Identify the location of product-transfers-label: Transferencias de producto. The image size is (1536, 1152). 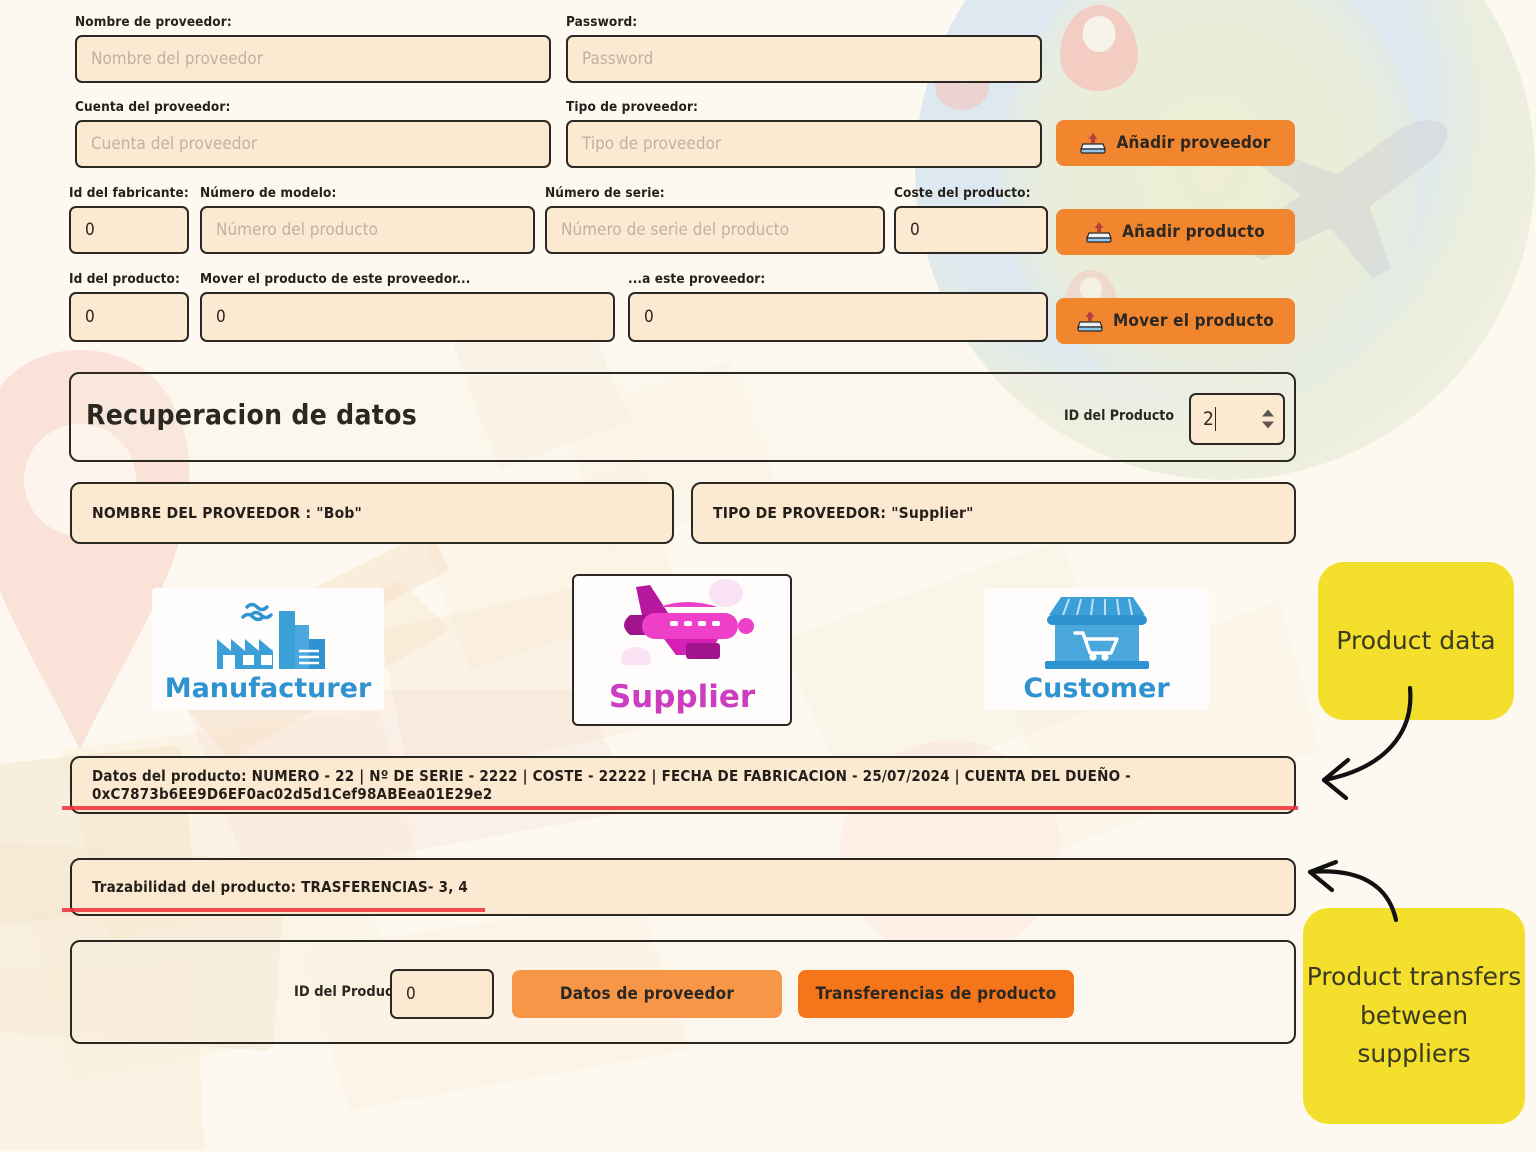
(936, 994).